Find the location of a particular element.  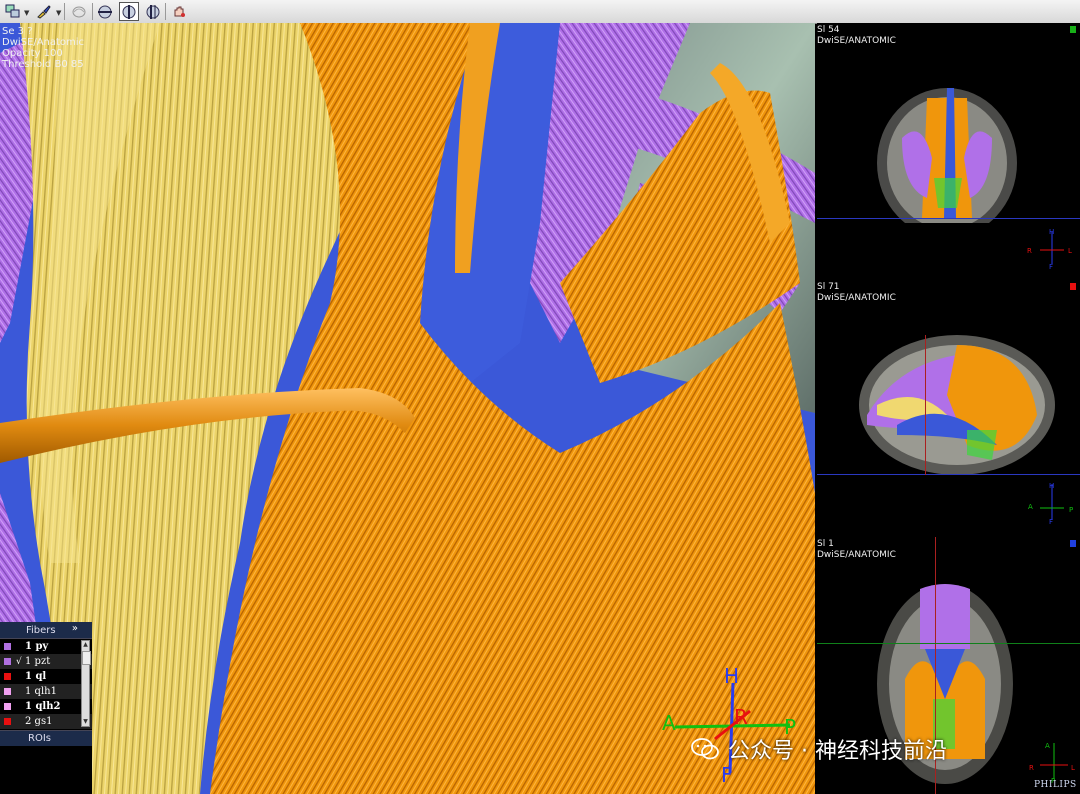

clip-plane-tool-button is located at coordinates (105, 11).